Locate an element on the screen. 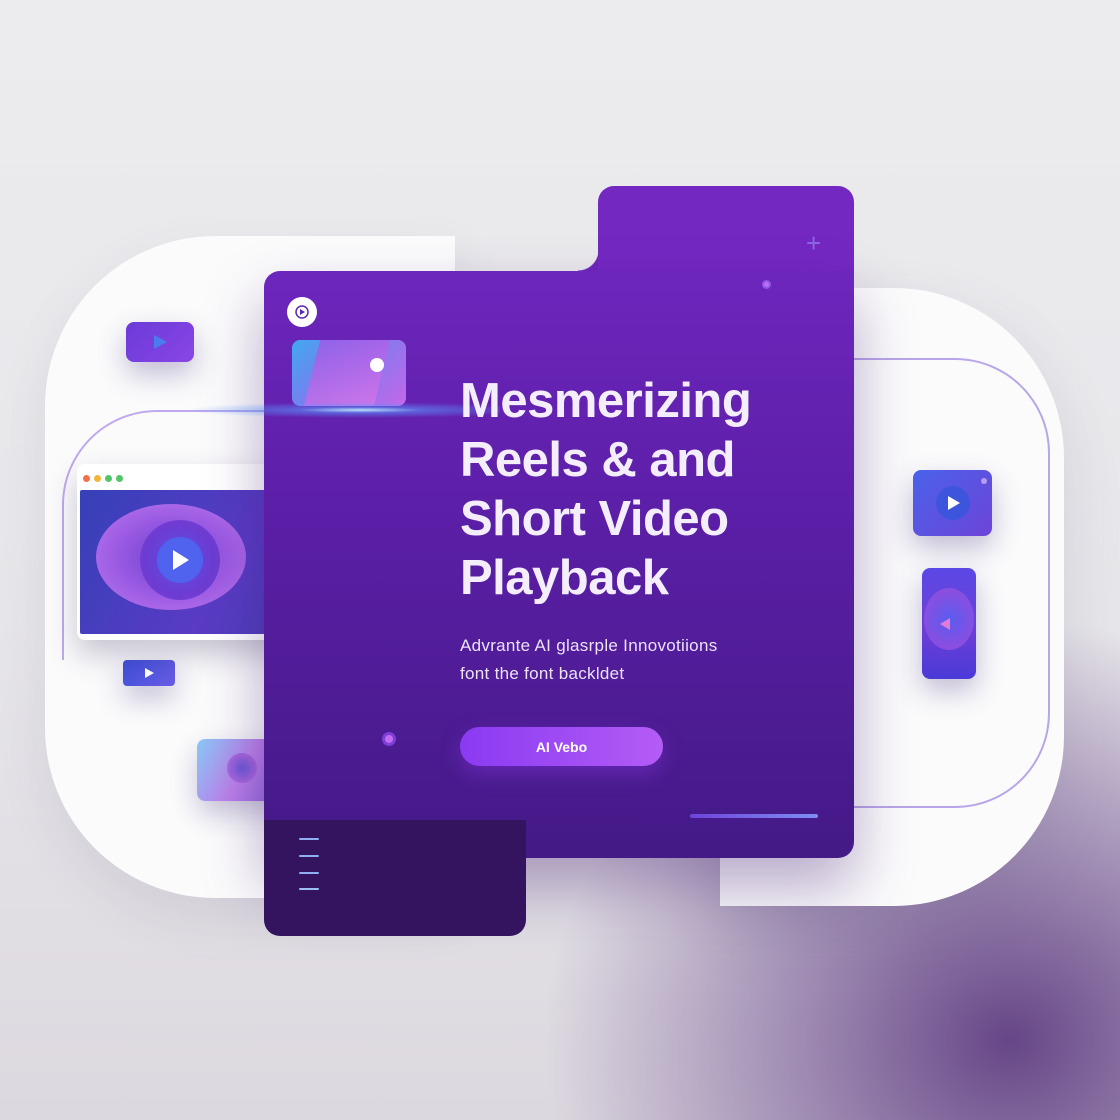 The width and height of the screenshot is (1120, 1120). ai-video-button: AI Vebo is located at coordinates (561, 746).